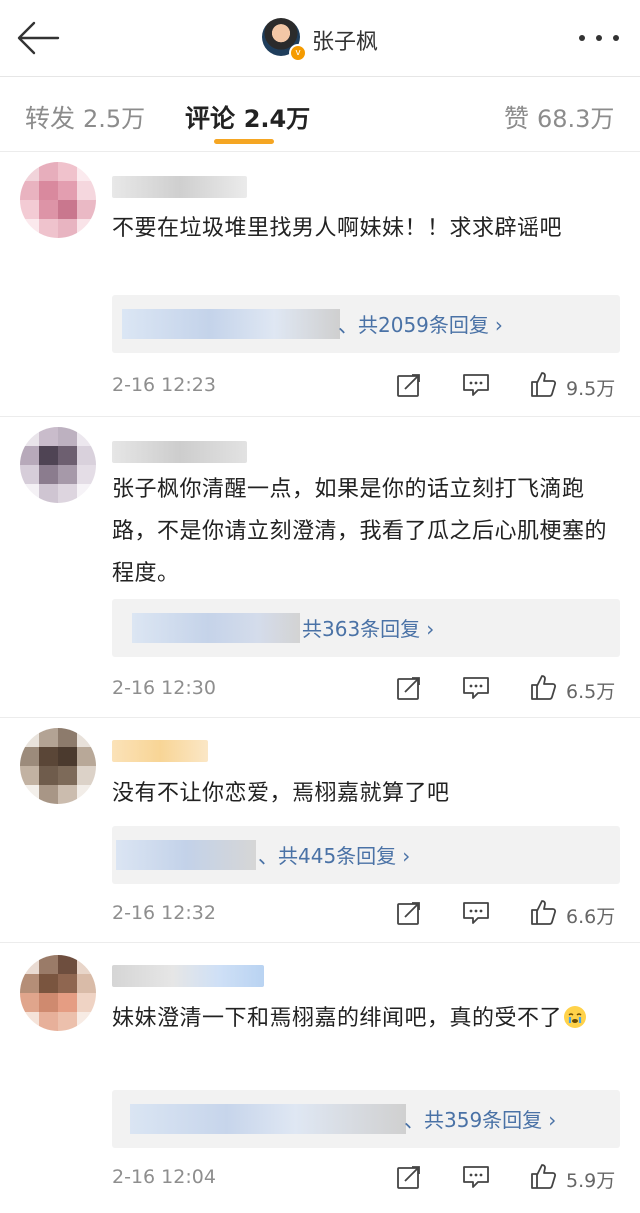 This screenshot has height=1213, width=640. I want to click on reply-count-link: 、共359条回复 ›, so click(480, 1118).